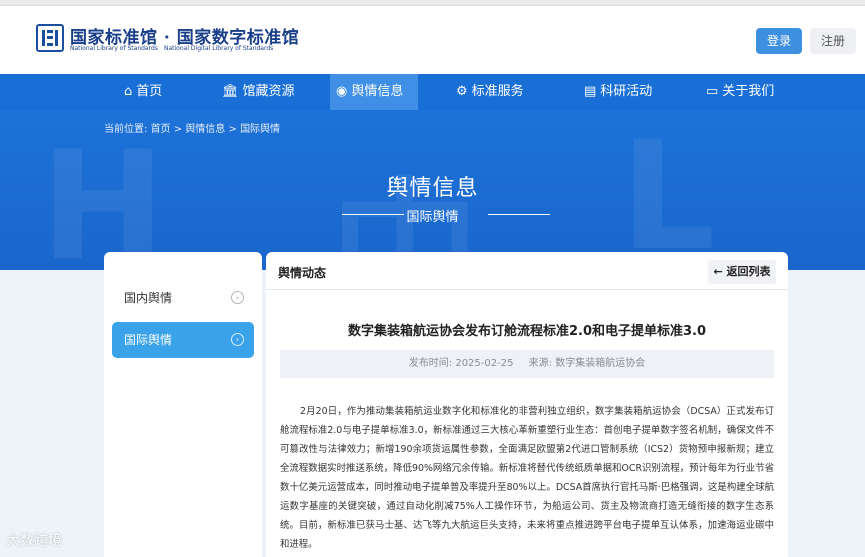 This screenshot has height=557, width=865. I want to click on logo-subtitle-right: National Digital Library of Standards, so click(219, 48).